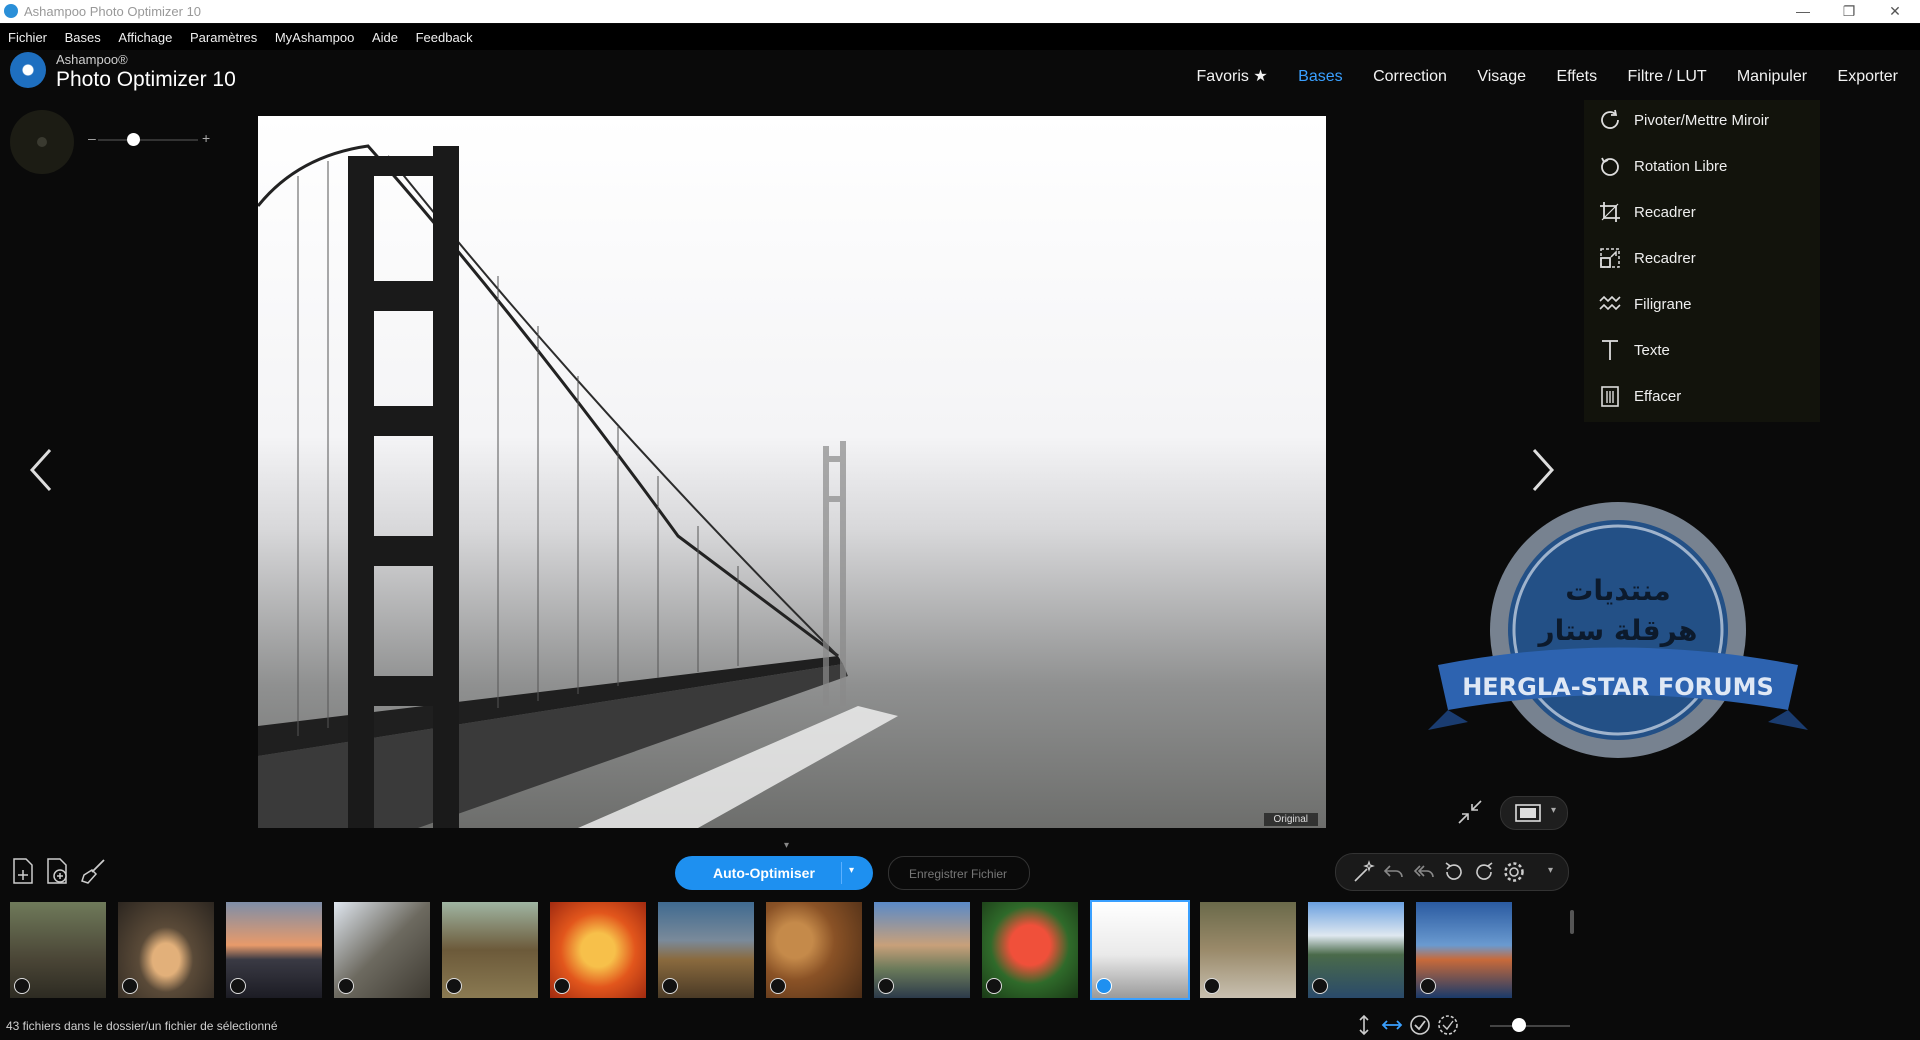  What do you see at coordinates (1652, 350) in the screenshot?
I see `tool-label: Texte` at bounding box center [1652, 350].